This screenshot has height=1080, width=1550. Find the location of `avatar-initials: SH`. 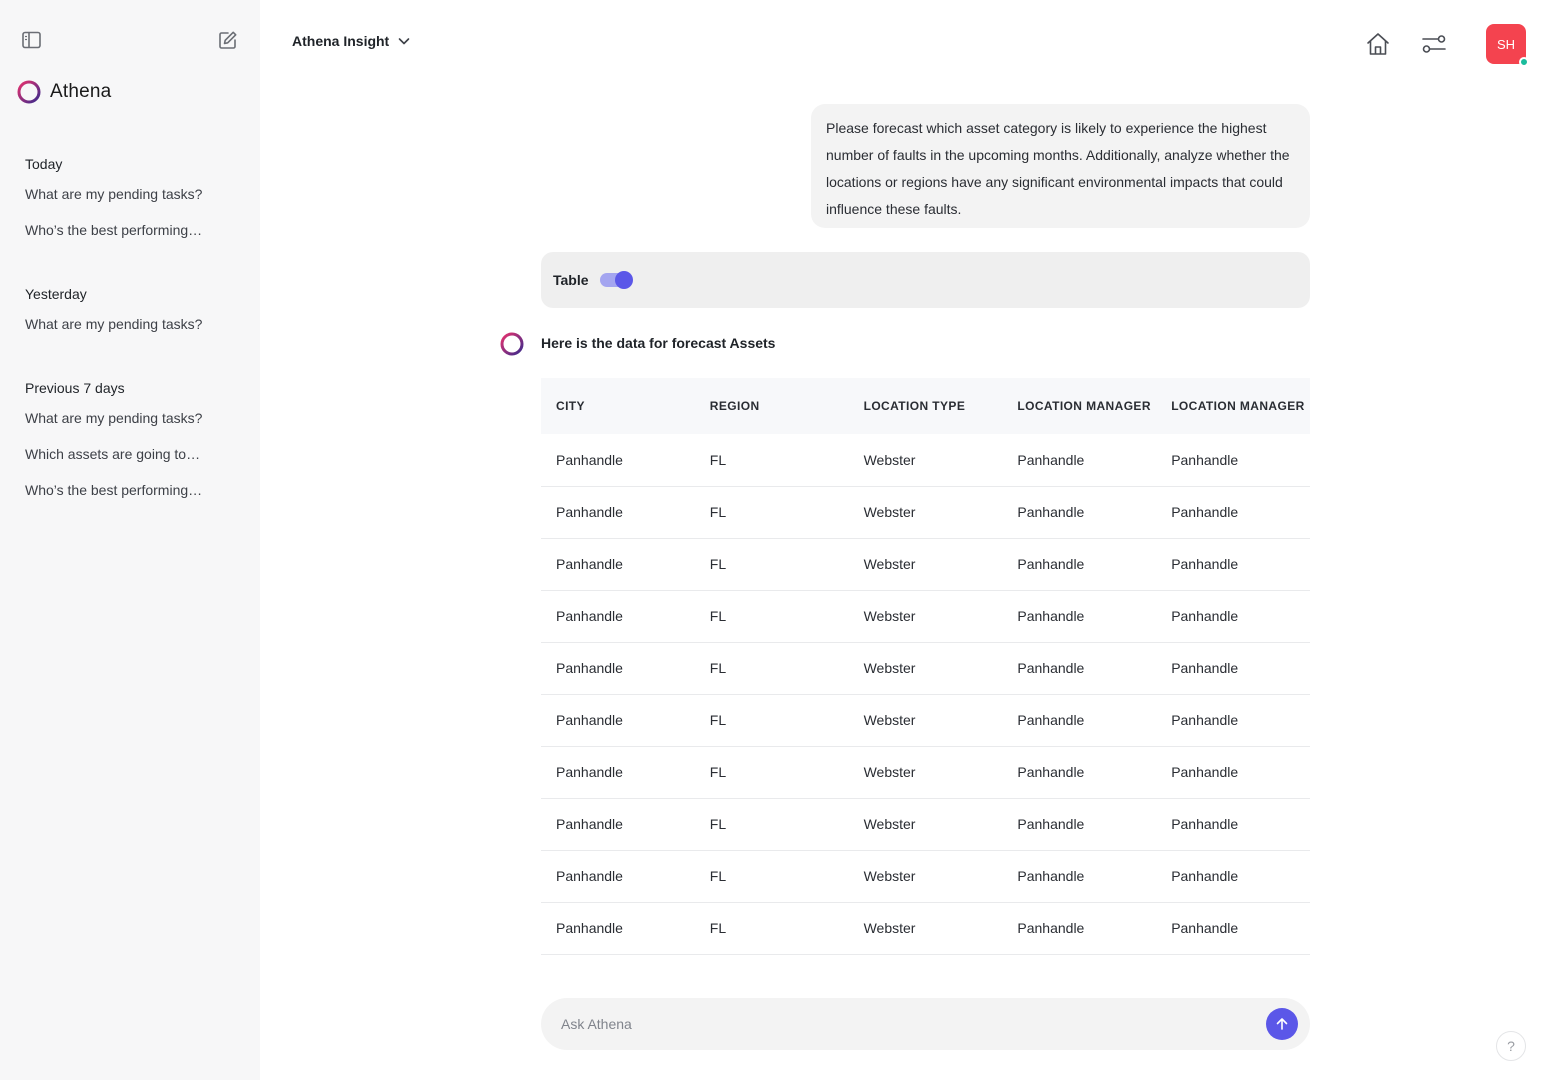

avatar-initials: SH is located at coordinates (1506, 44).